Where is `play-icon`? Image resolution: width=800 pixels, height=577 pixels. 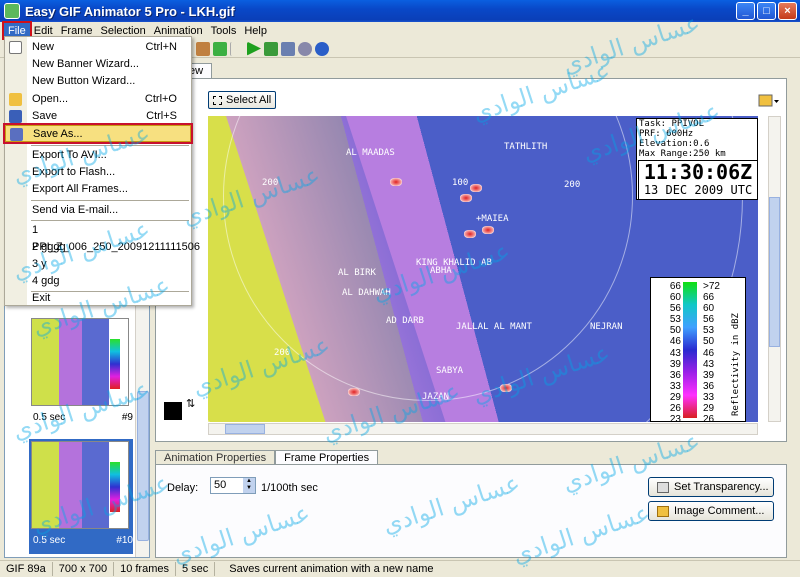 play-icon is located at coordinates (254, 48).